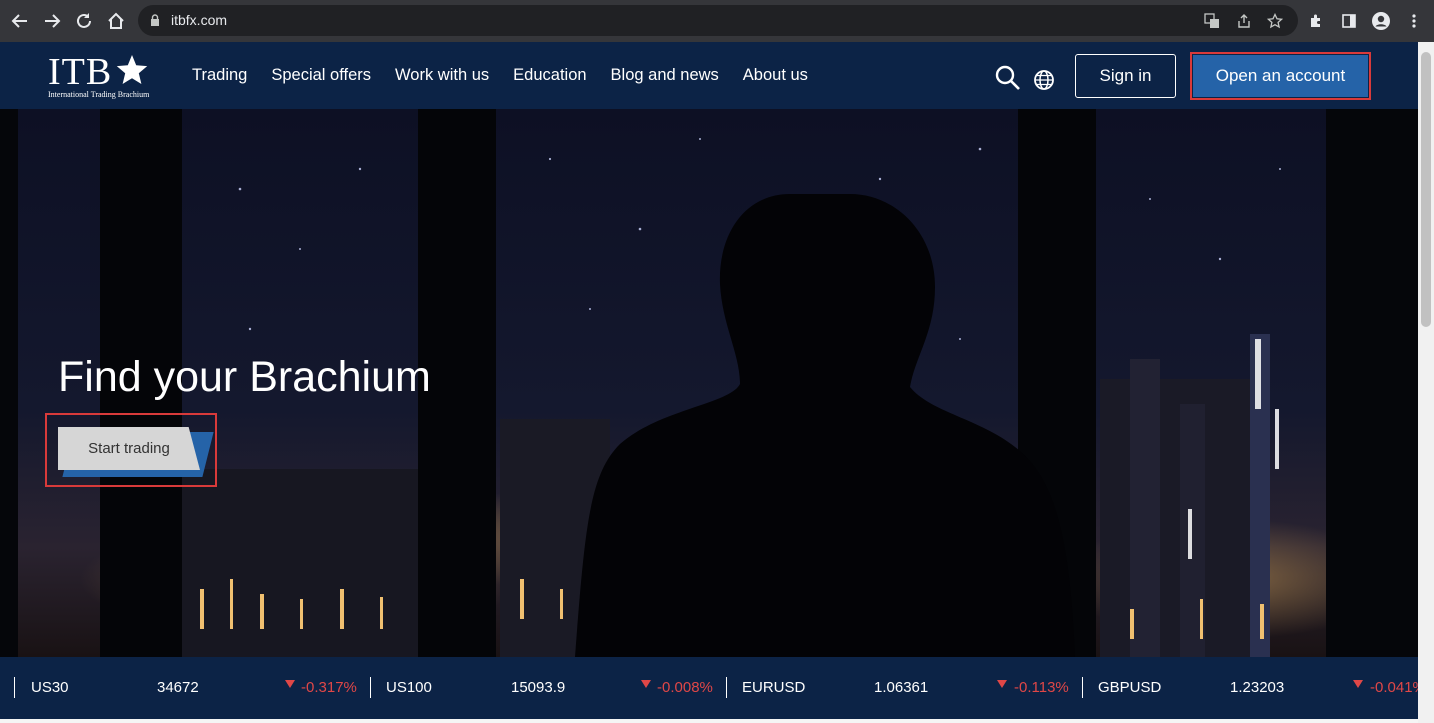 This screenshot has height=723, width=1434. Describe the element at coordinates (321, 75) in the screenshot. I see `menu-item-special-offers: Special offers` at that location.